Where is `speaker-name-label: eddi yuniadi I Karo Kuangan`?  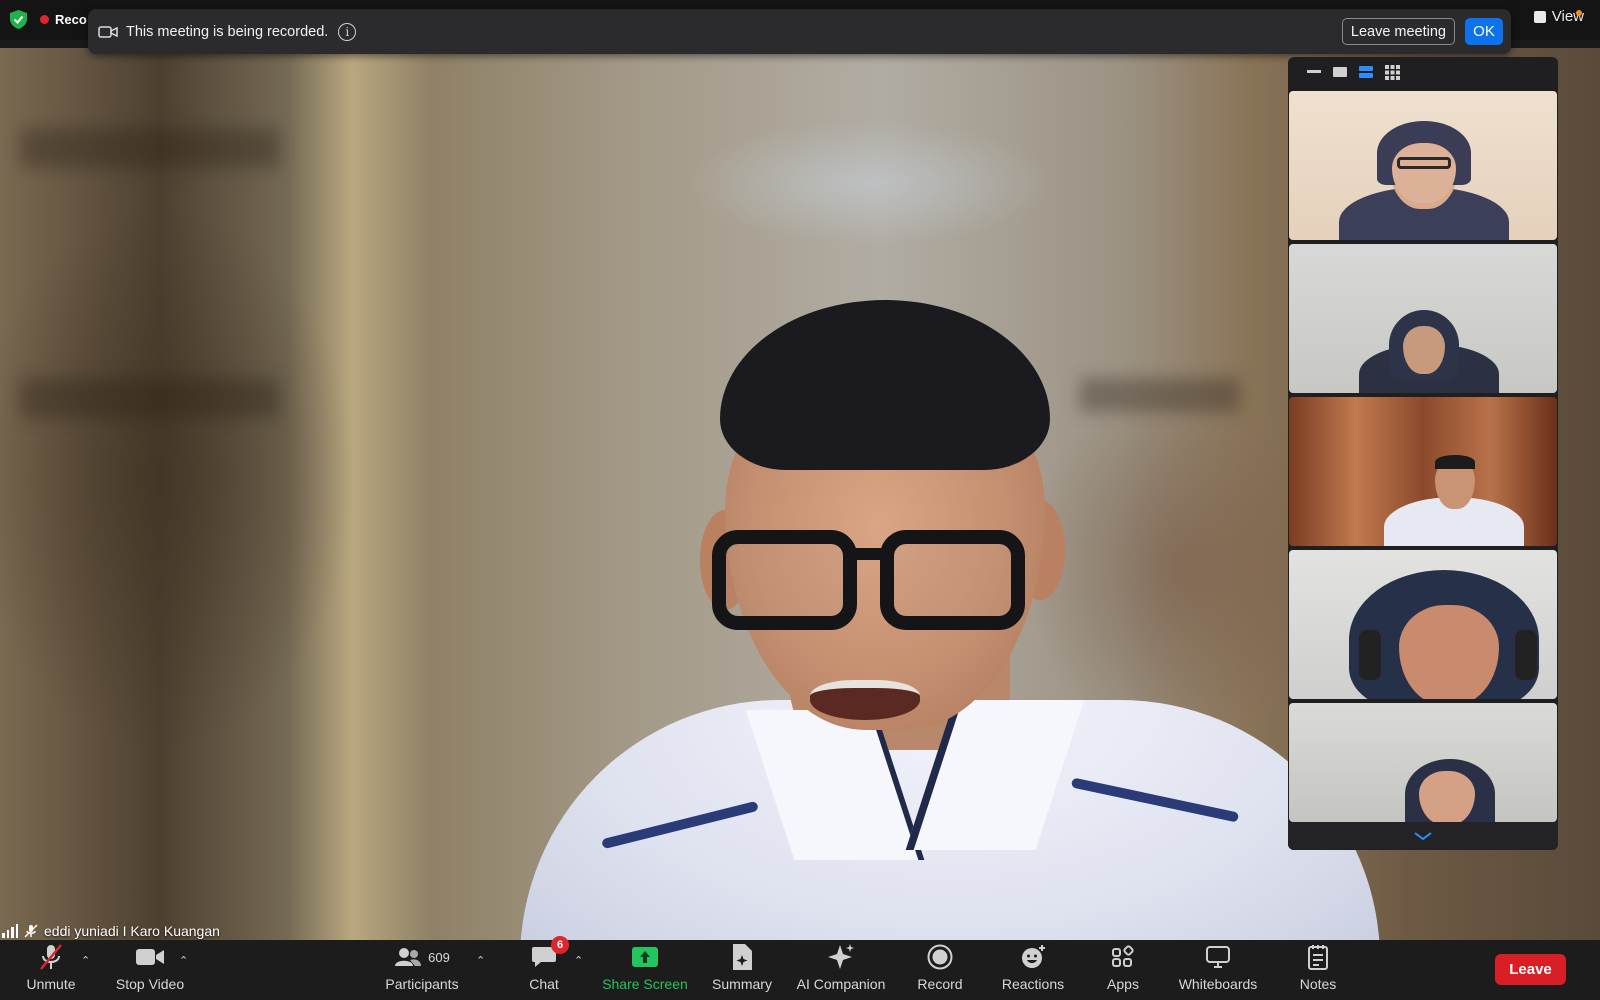
speaker-name-label: eddi yuniadi I Karo Kuangan is located at coordinates (111, 931).